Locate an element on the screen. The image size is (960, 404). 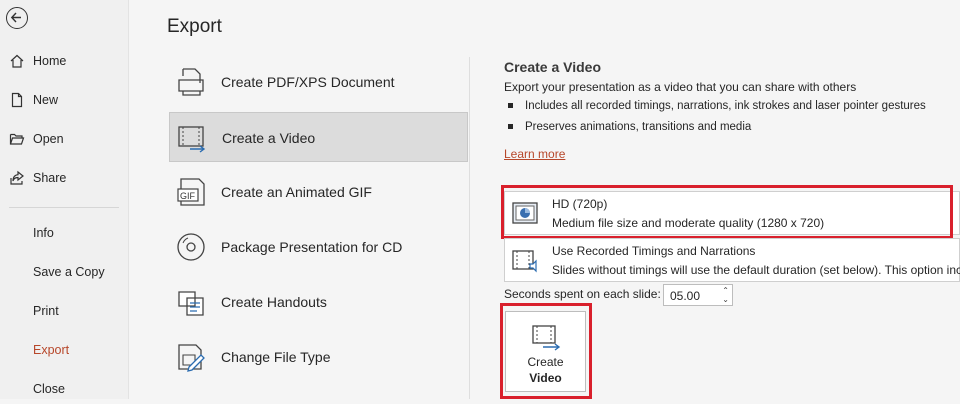
svg-text: GIF is located at coordinates (188, 196).